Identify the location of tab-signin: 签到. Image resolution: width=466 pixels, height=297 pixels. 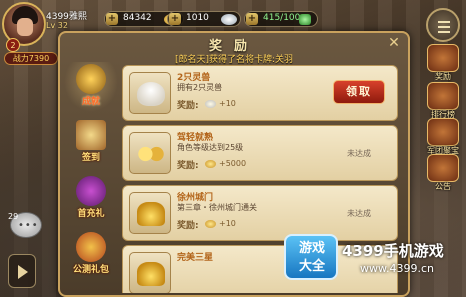
(91, 143).